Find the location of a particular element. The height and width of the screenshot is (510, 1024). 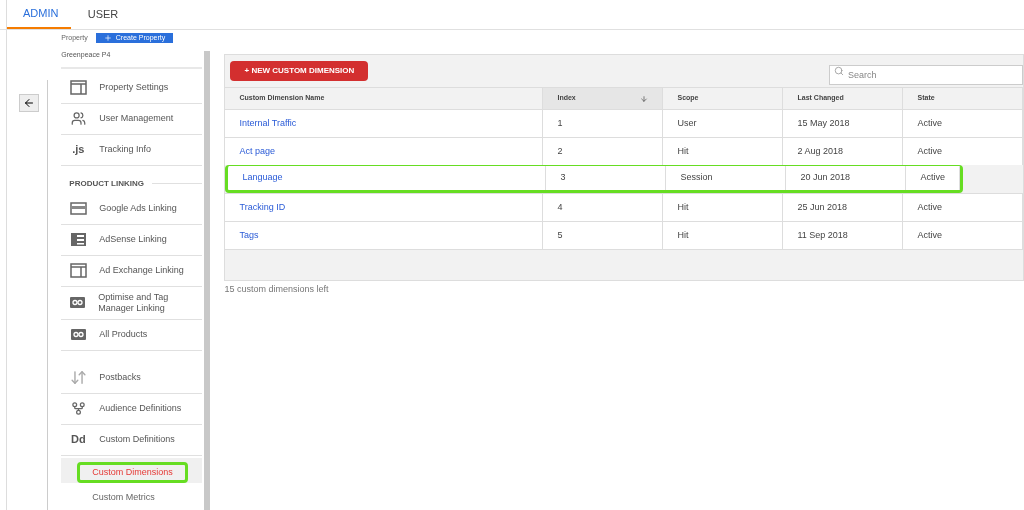

back-arrow-icon is located at coordinates (28, 103).